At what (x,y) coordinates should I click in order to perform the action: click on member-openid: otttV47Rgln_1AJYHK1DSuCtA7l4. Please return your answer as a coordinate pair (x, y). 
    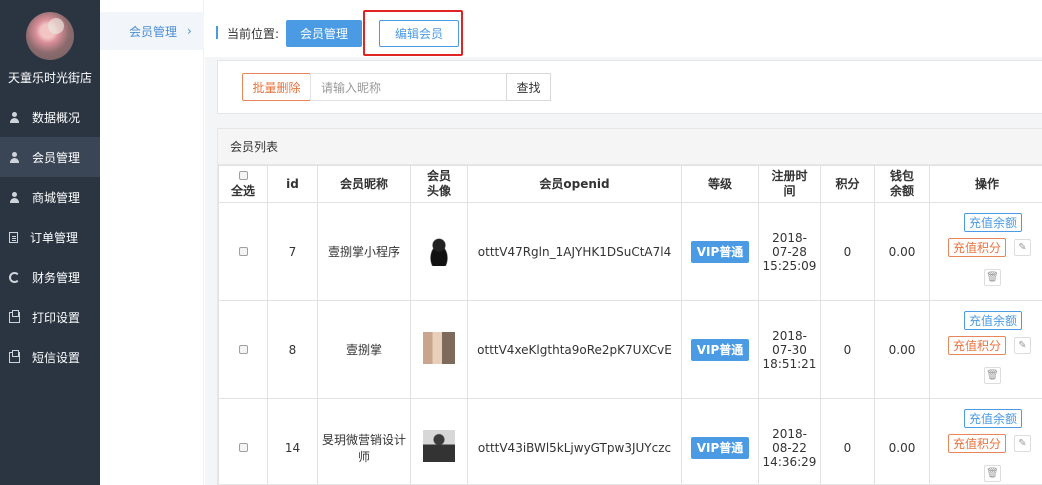
    Looking at the image, I should click on (574, 251).